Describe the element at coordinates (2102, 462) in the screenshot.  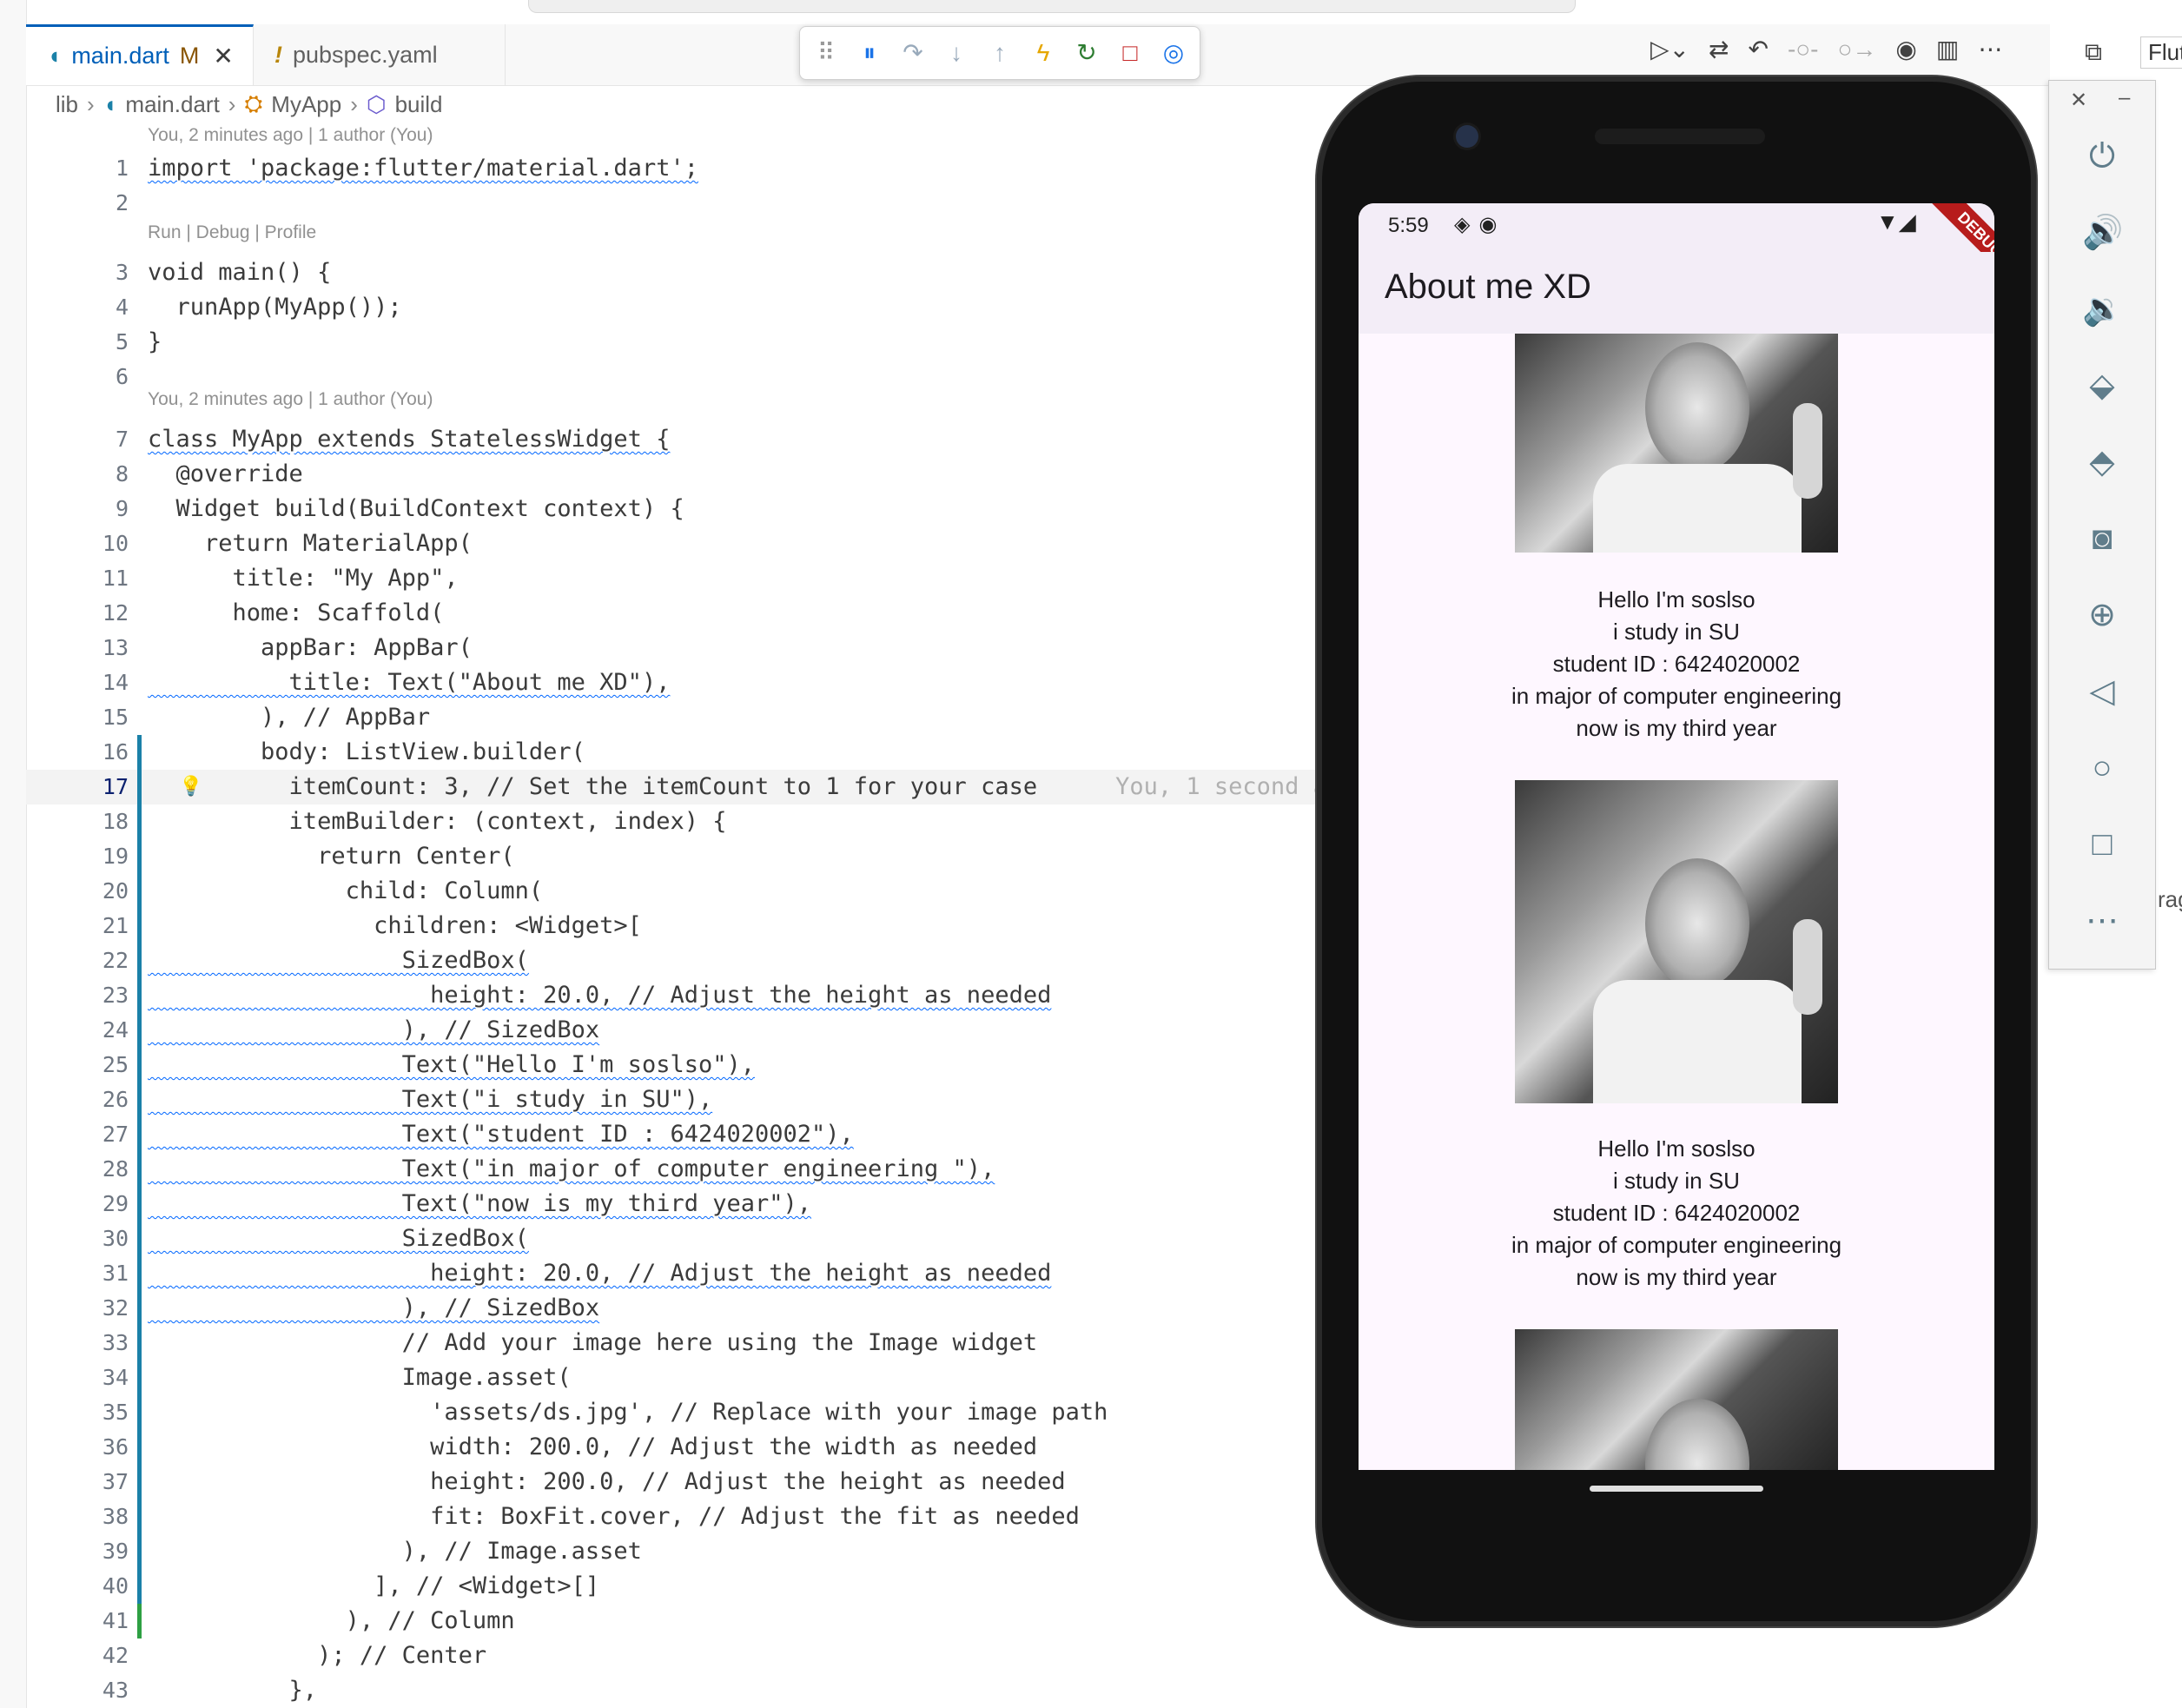
I see `rotate-right-icon: ⬘` at that location.